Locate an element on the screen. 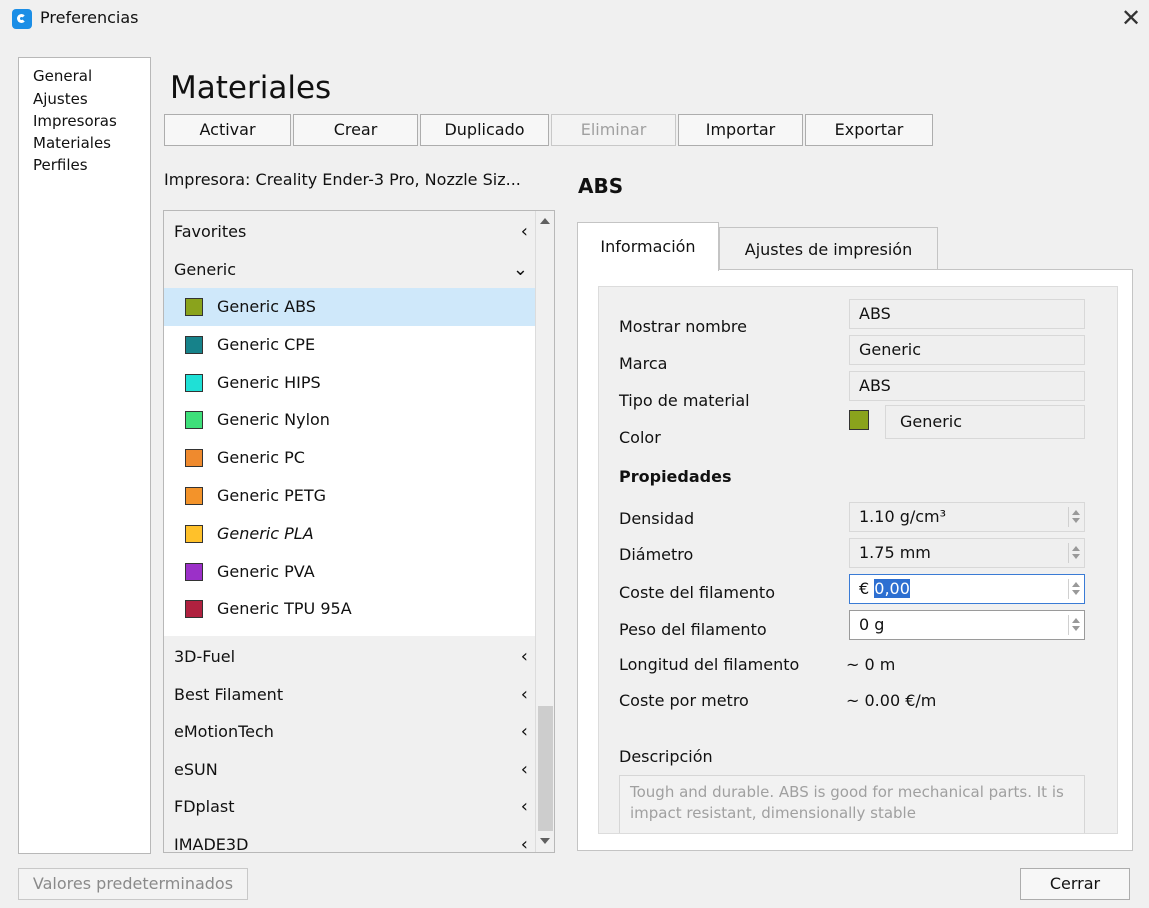  duplicate-button: Duplicado is located at coordinates (484, 130).